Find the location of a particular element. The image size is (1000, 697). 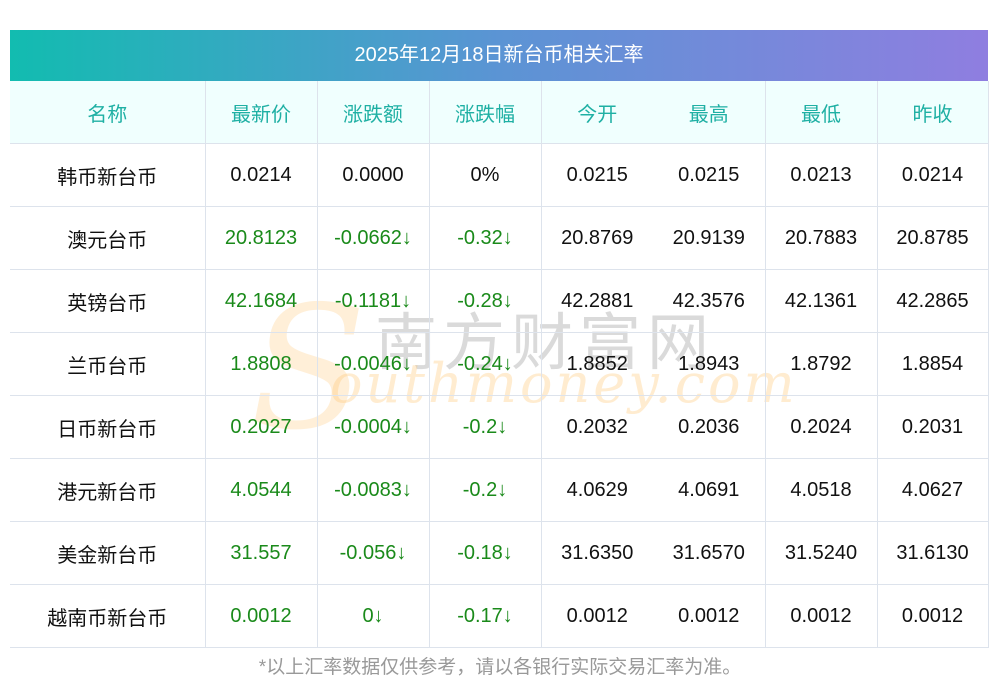

column-header-low: 最低 is located at coordinates (821, 112).